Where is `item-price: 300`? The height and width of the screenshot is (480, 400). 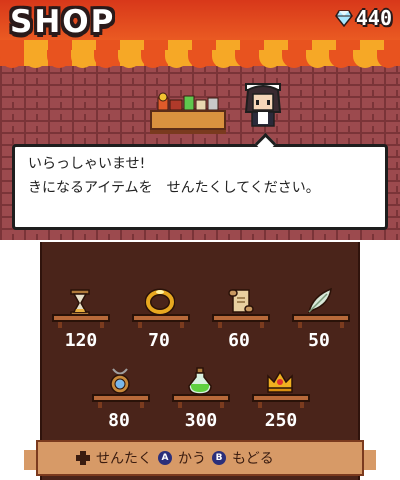 item-price: 300 is located at coordinates (201, 420).